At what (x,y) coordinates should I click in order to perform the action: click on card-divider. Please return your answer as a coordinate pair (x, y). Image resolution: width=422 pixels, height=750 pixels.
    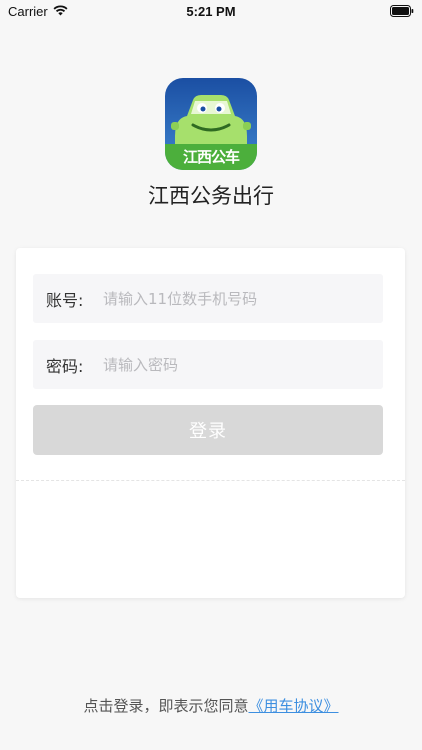
    Looking at the image, I should click on (210, 480).